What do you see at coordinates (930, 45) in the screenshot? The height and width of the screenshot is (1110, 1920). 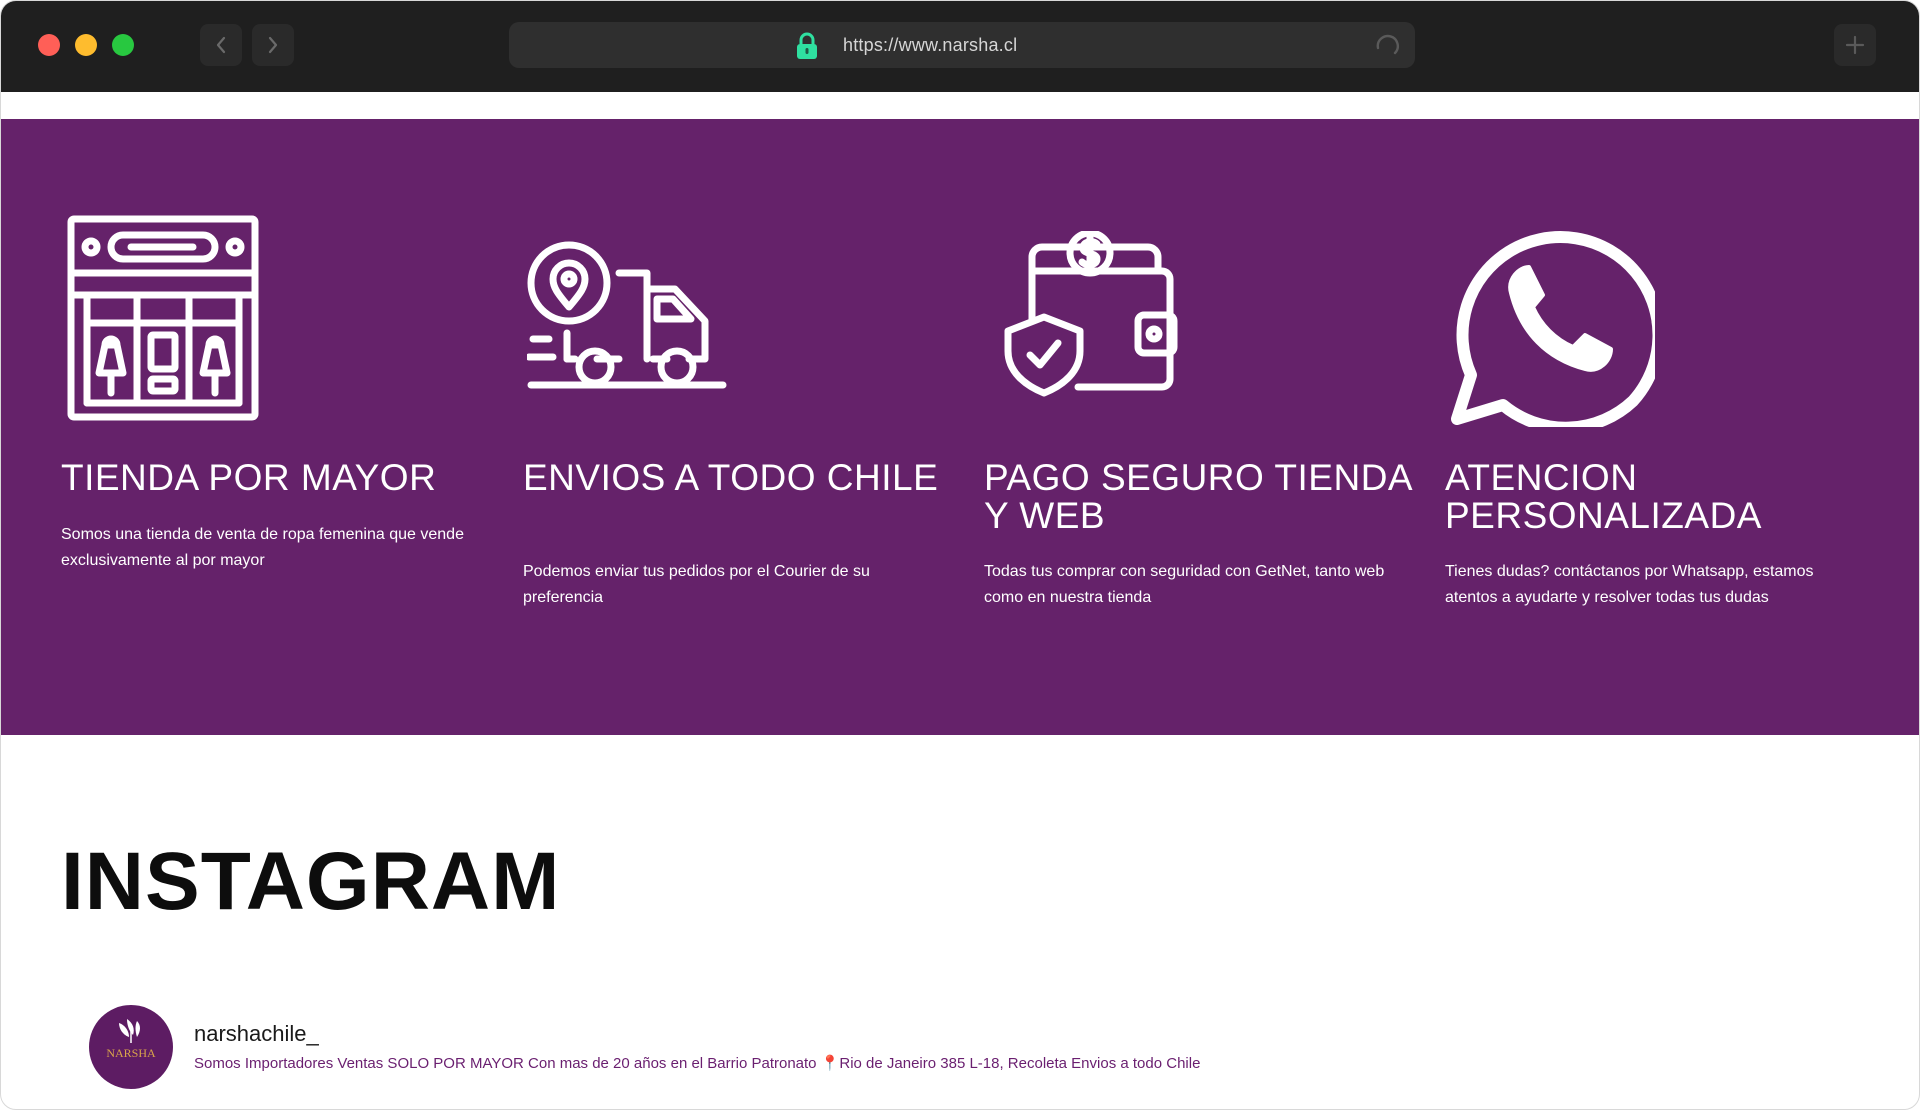 I see `url-text: https://www.narsha.cl` at bounding box center [930, 45].